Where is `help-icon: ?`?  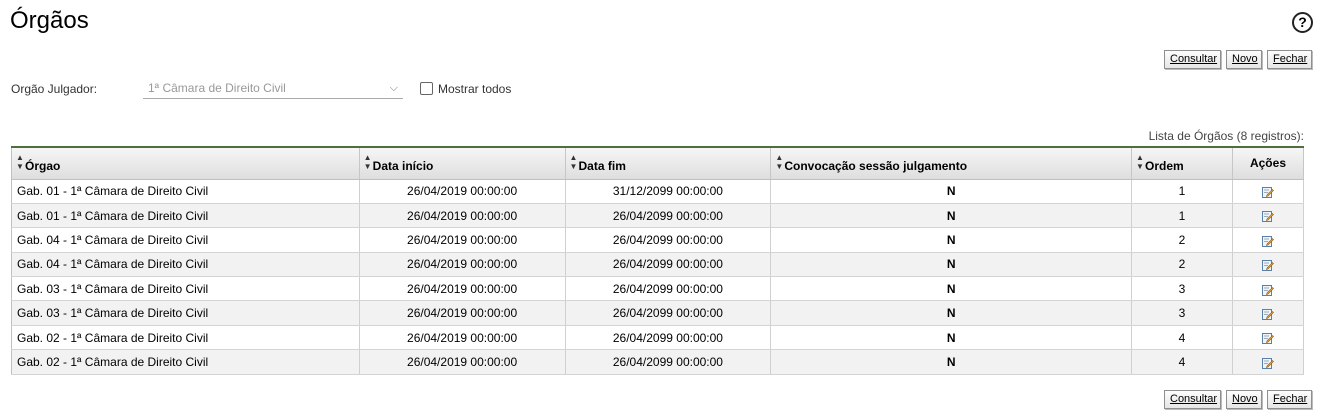
help-icon: ? is located at coordinates (1302, 22).